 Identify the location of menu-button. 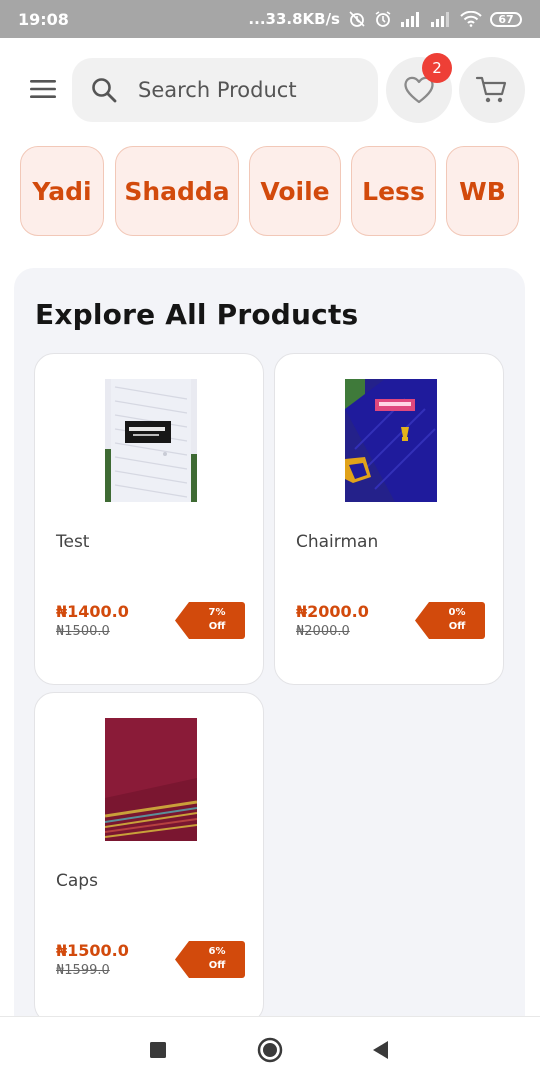
(44, 89).